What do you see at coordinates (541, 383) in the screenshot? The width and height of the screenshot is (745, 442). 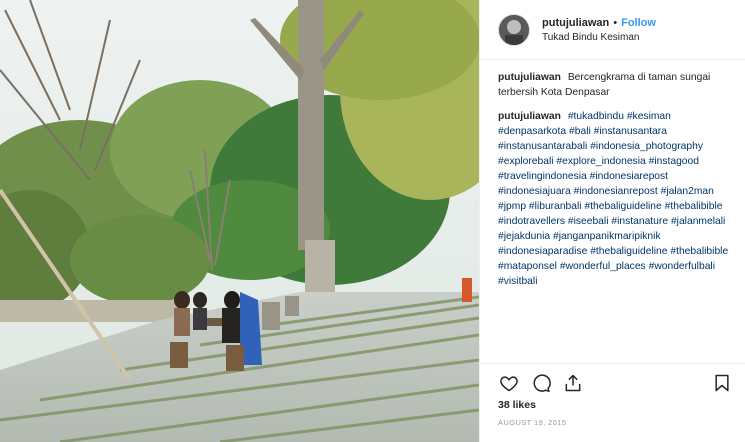 I see `comment-icon` at bounding box center [541, 383].